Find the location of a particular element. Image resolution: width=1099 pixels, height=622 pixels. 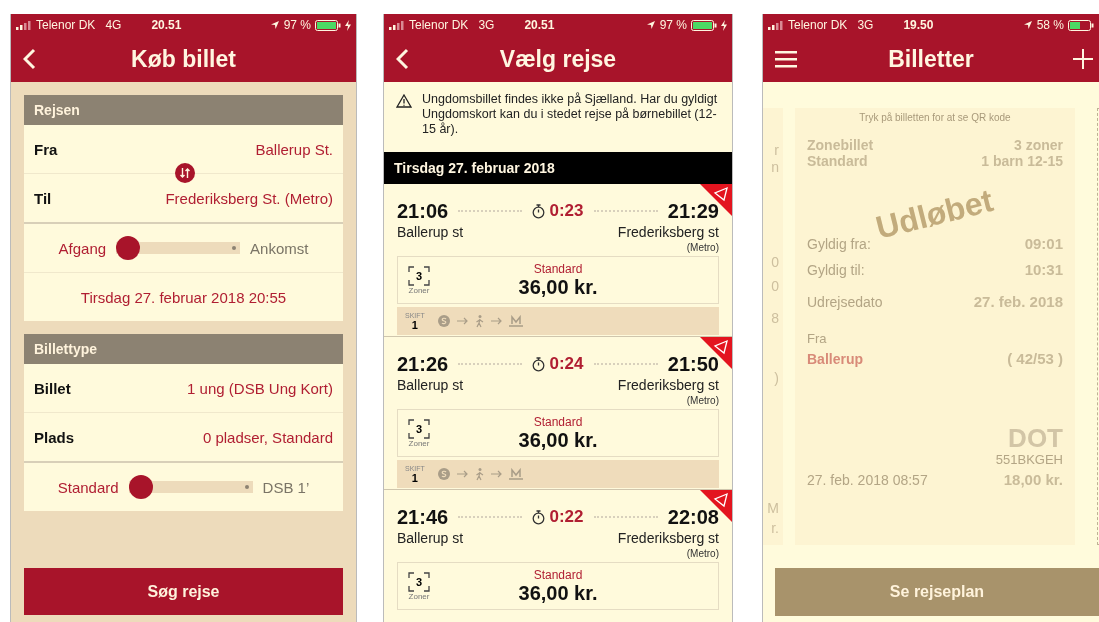

from-station: Ballerup St. is located at coordinates (294, 149).